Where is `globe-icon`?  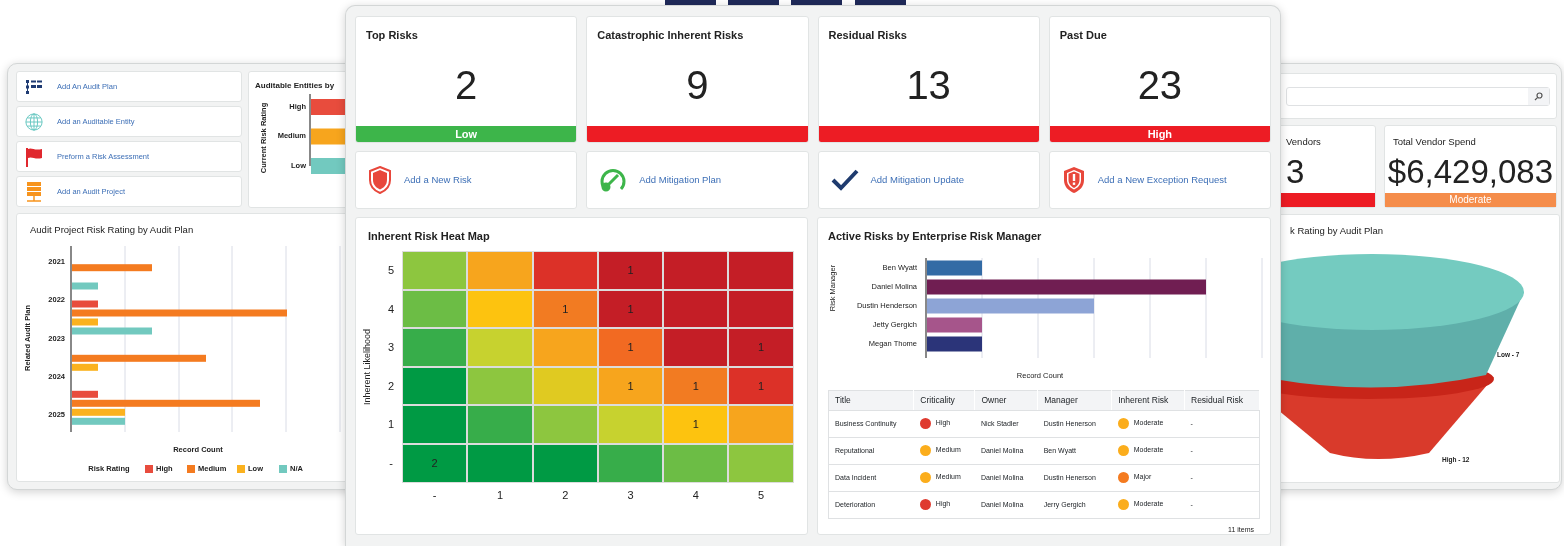 globe-icon is located at coordinates (34, 121).